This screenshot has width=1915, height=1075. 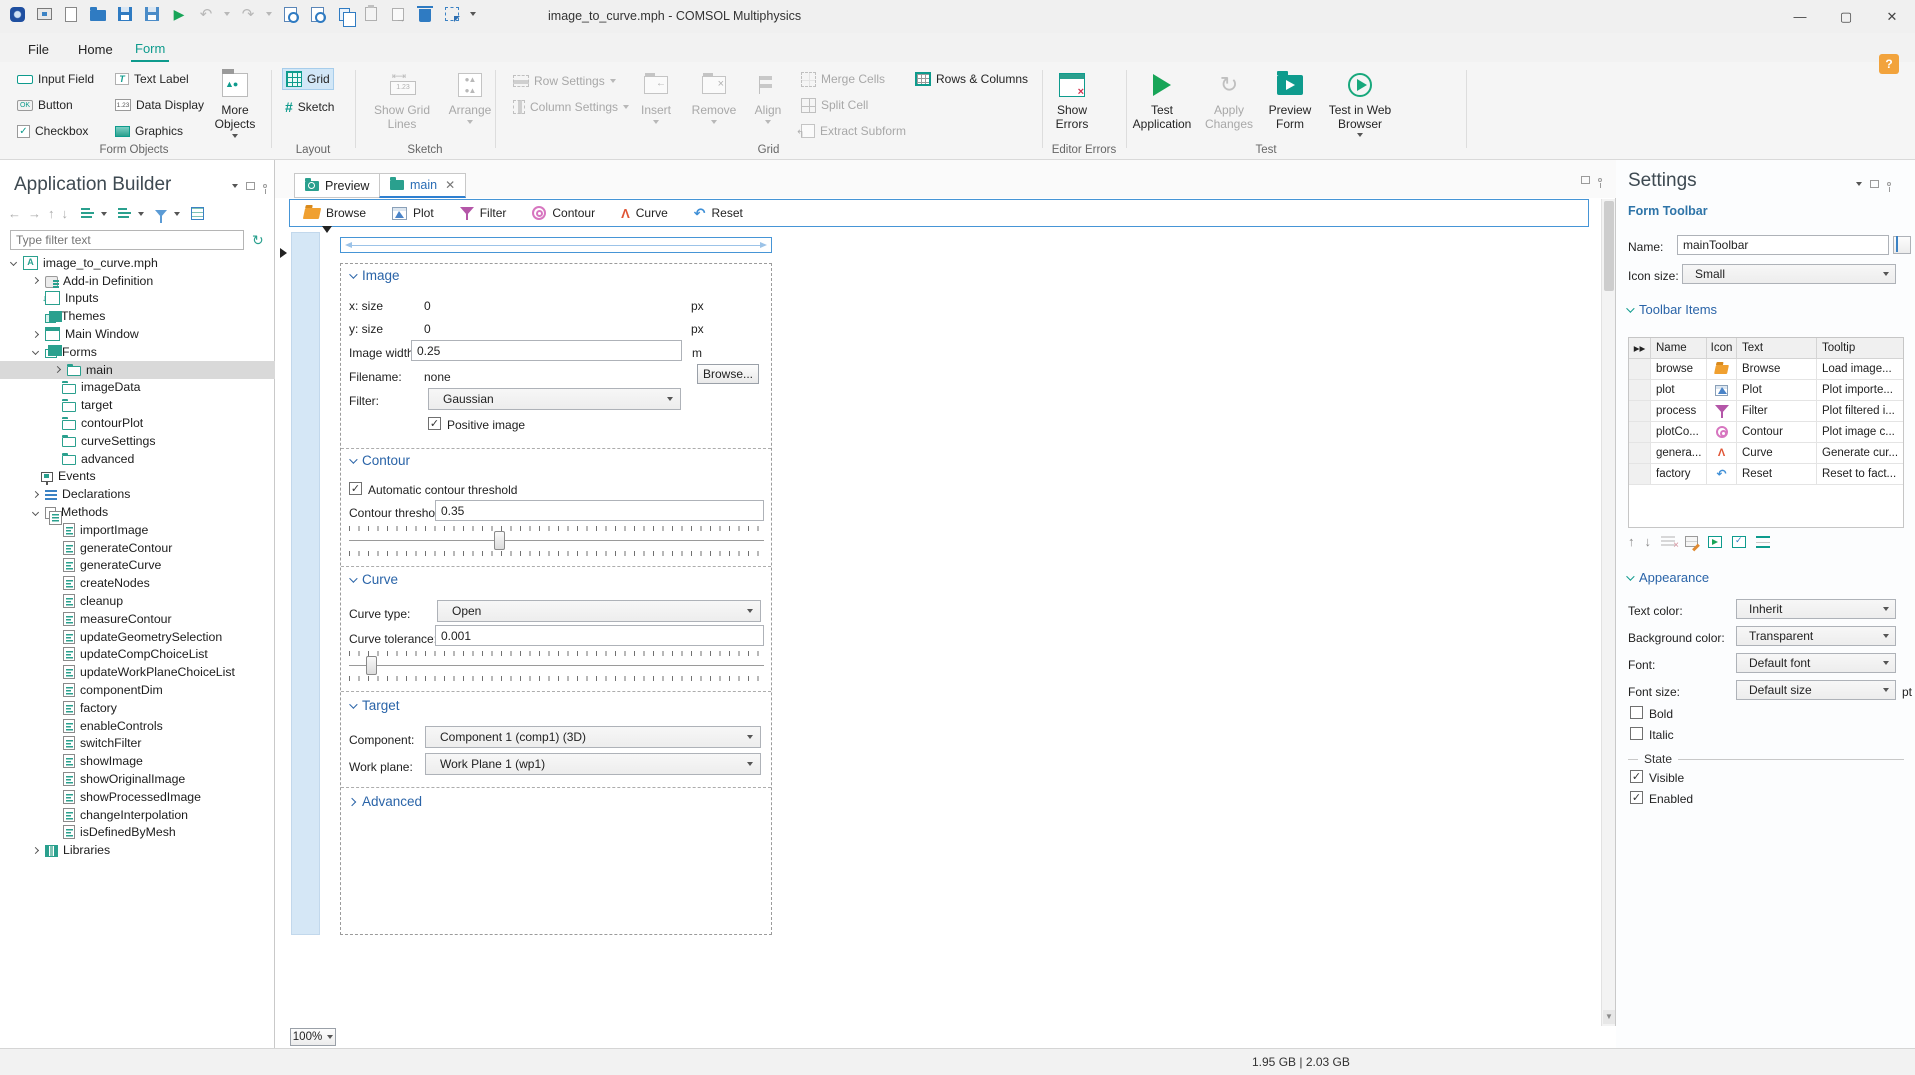 I want to click on section-appearance: Appearance, so click(x=1667, y=577).